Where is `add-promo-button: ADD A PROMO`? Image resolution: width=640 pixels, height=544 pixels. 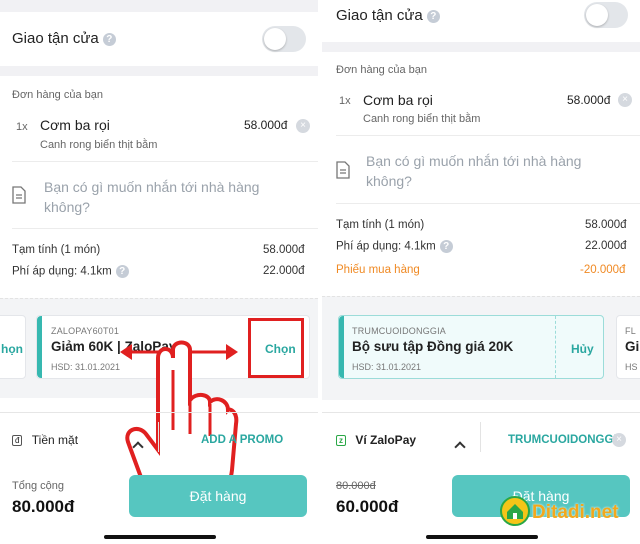 add-promo-button: ADD A PROMO is located at coordinates (242, 440).